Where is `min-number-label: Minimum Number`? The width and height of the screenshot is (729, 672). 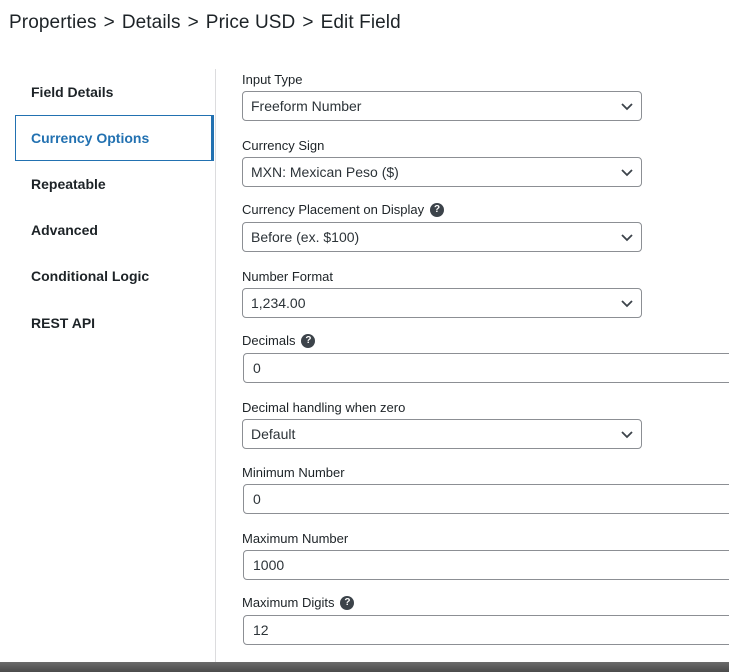 min-number-label: Minimum Number is located at coordinates (293, 472).